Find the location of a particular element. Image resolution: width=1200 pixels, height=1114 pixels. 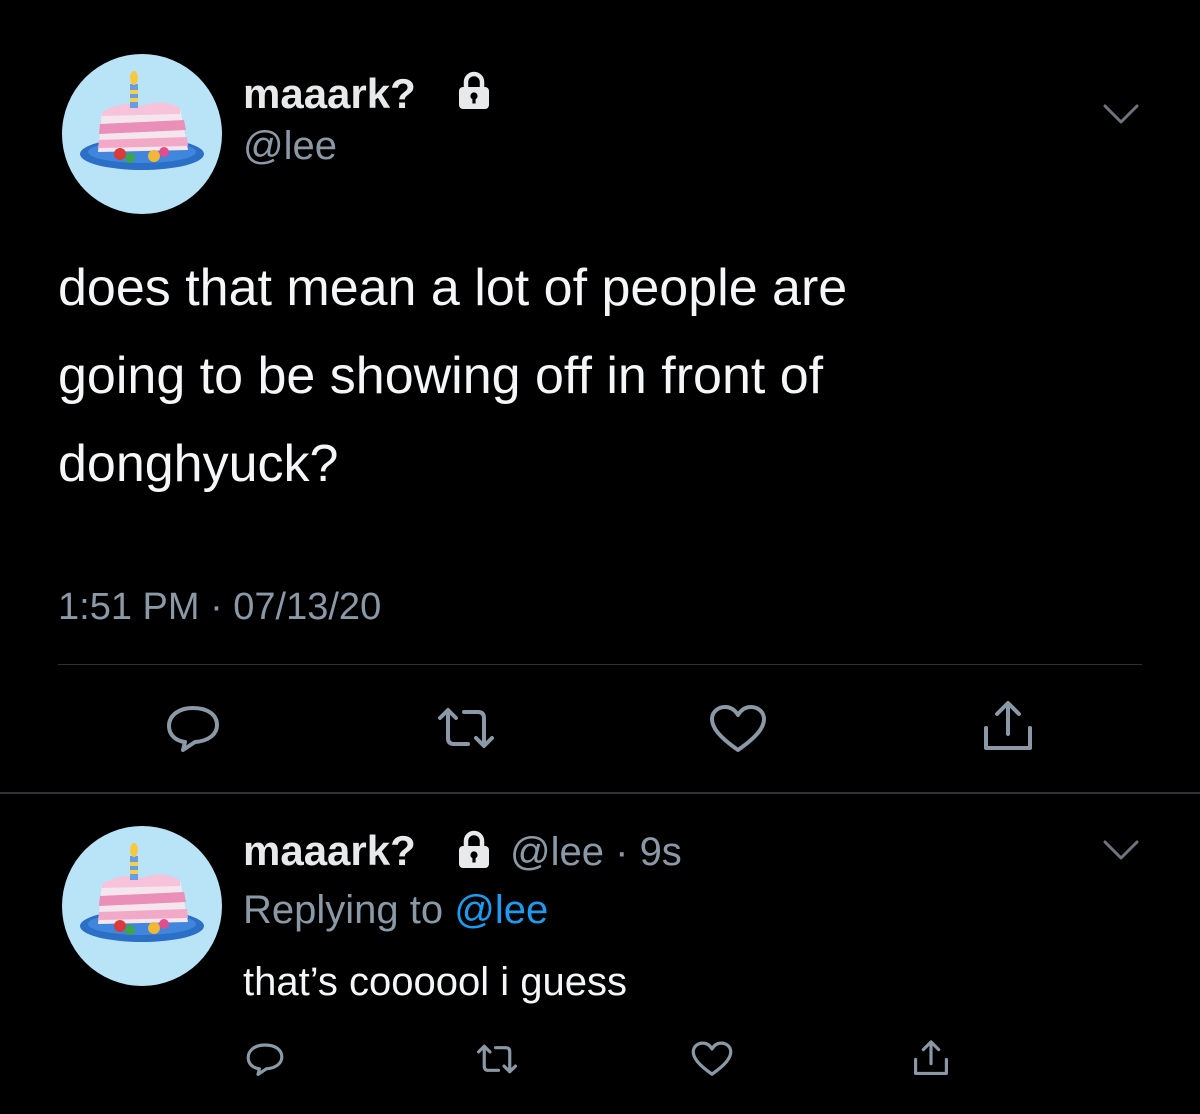

avatar is located at coordinates (142, 134).